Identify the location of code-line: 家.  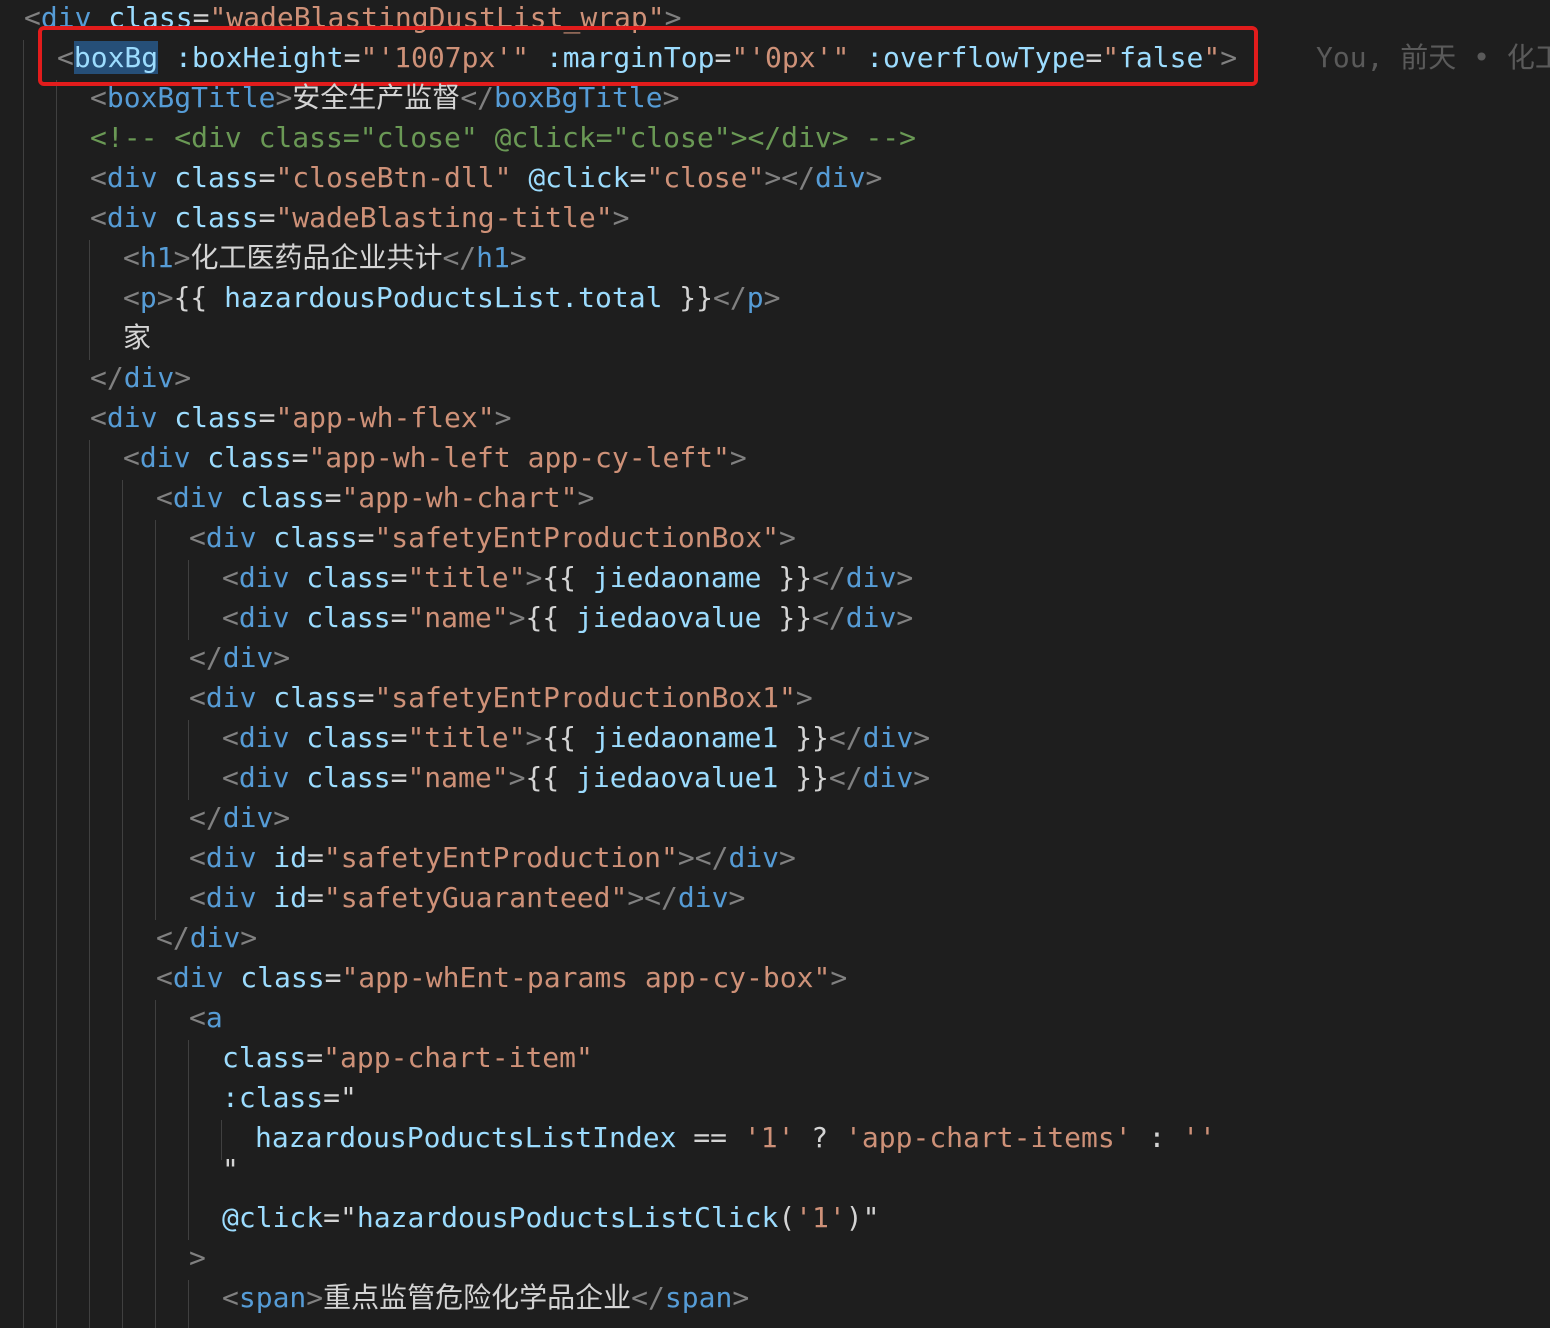
(137, 338).